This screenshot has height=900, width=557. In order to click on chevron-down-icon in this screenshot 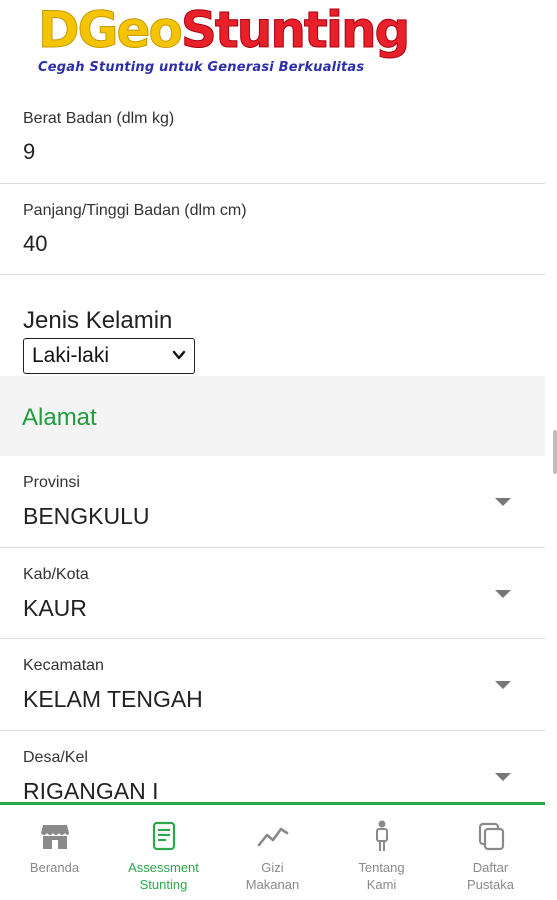, I will do `click(179, 355)`.